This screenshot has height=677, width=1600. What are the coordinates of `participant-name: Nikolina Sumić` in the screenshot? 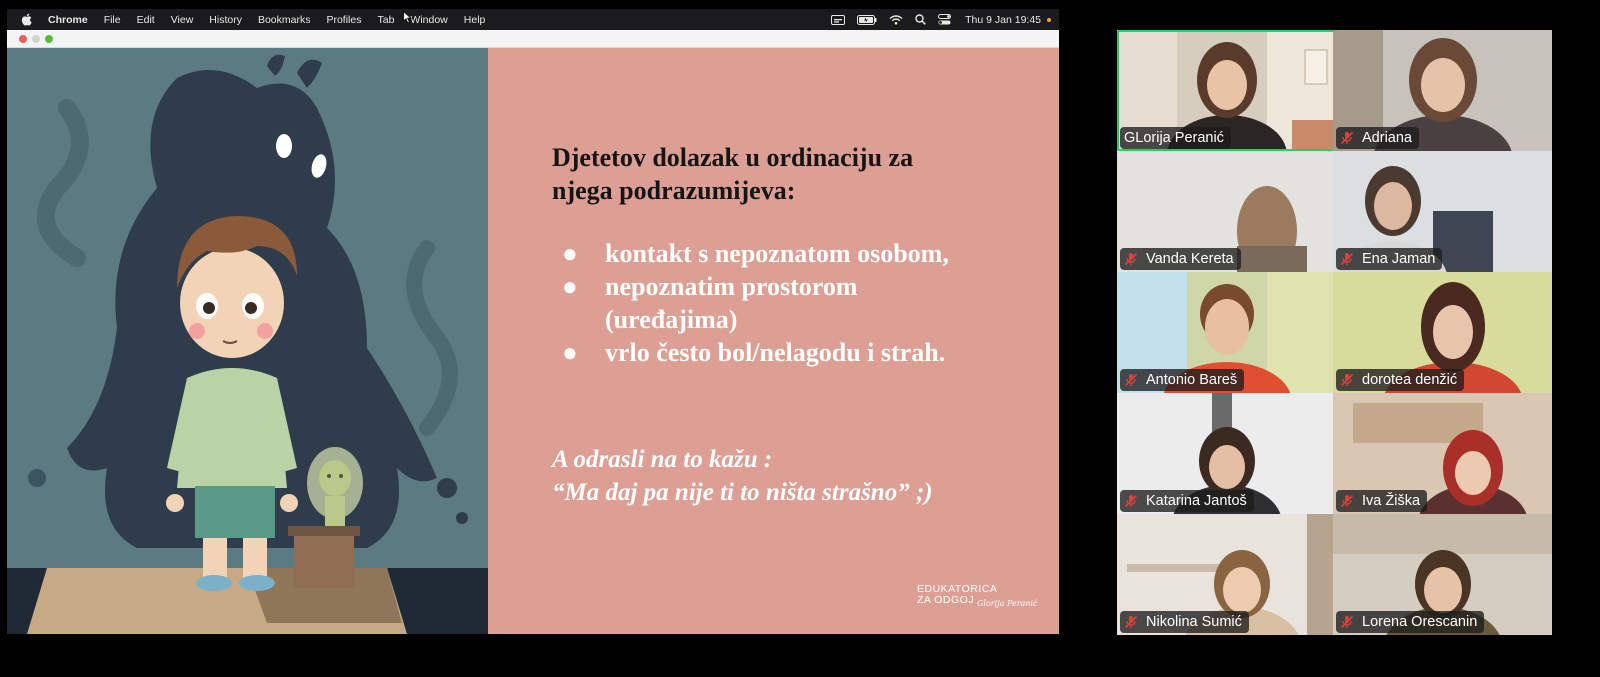 It's located at (1194, 622).